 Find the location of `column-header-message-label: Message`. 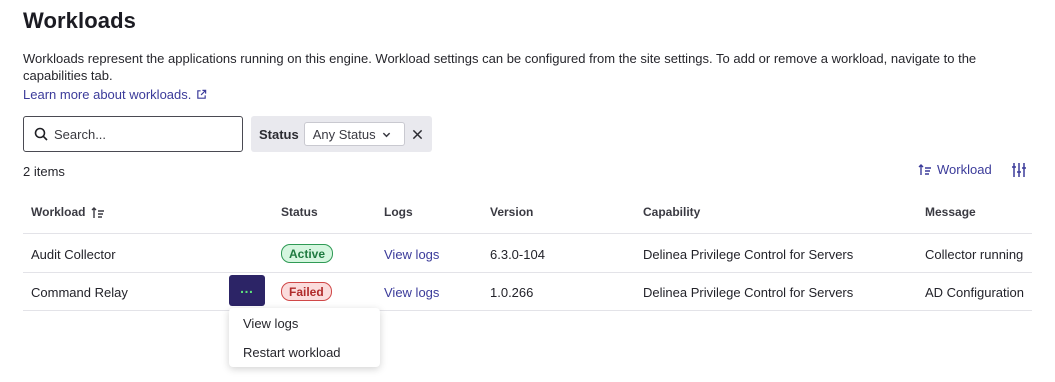

column-header-message-label: Message is located at coordinates (950, 212).